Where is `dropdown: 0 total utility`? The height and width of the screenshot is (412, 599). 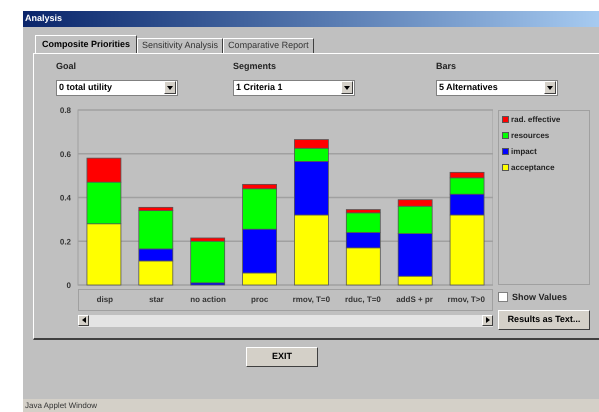 dropdown: 0 total utility is located at coordinates (117, 88).